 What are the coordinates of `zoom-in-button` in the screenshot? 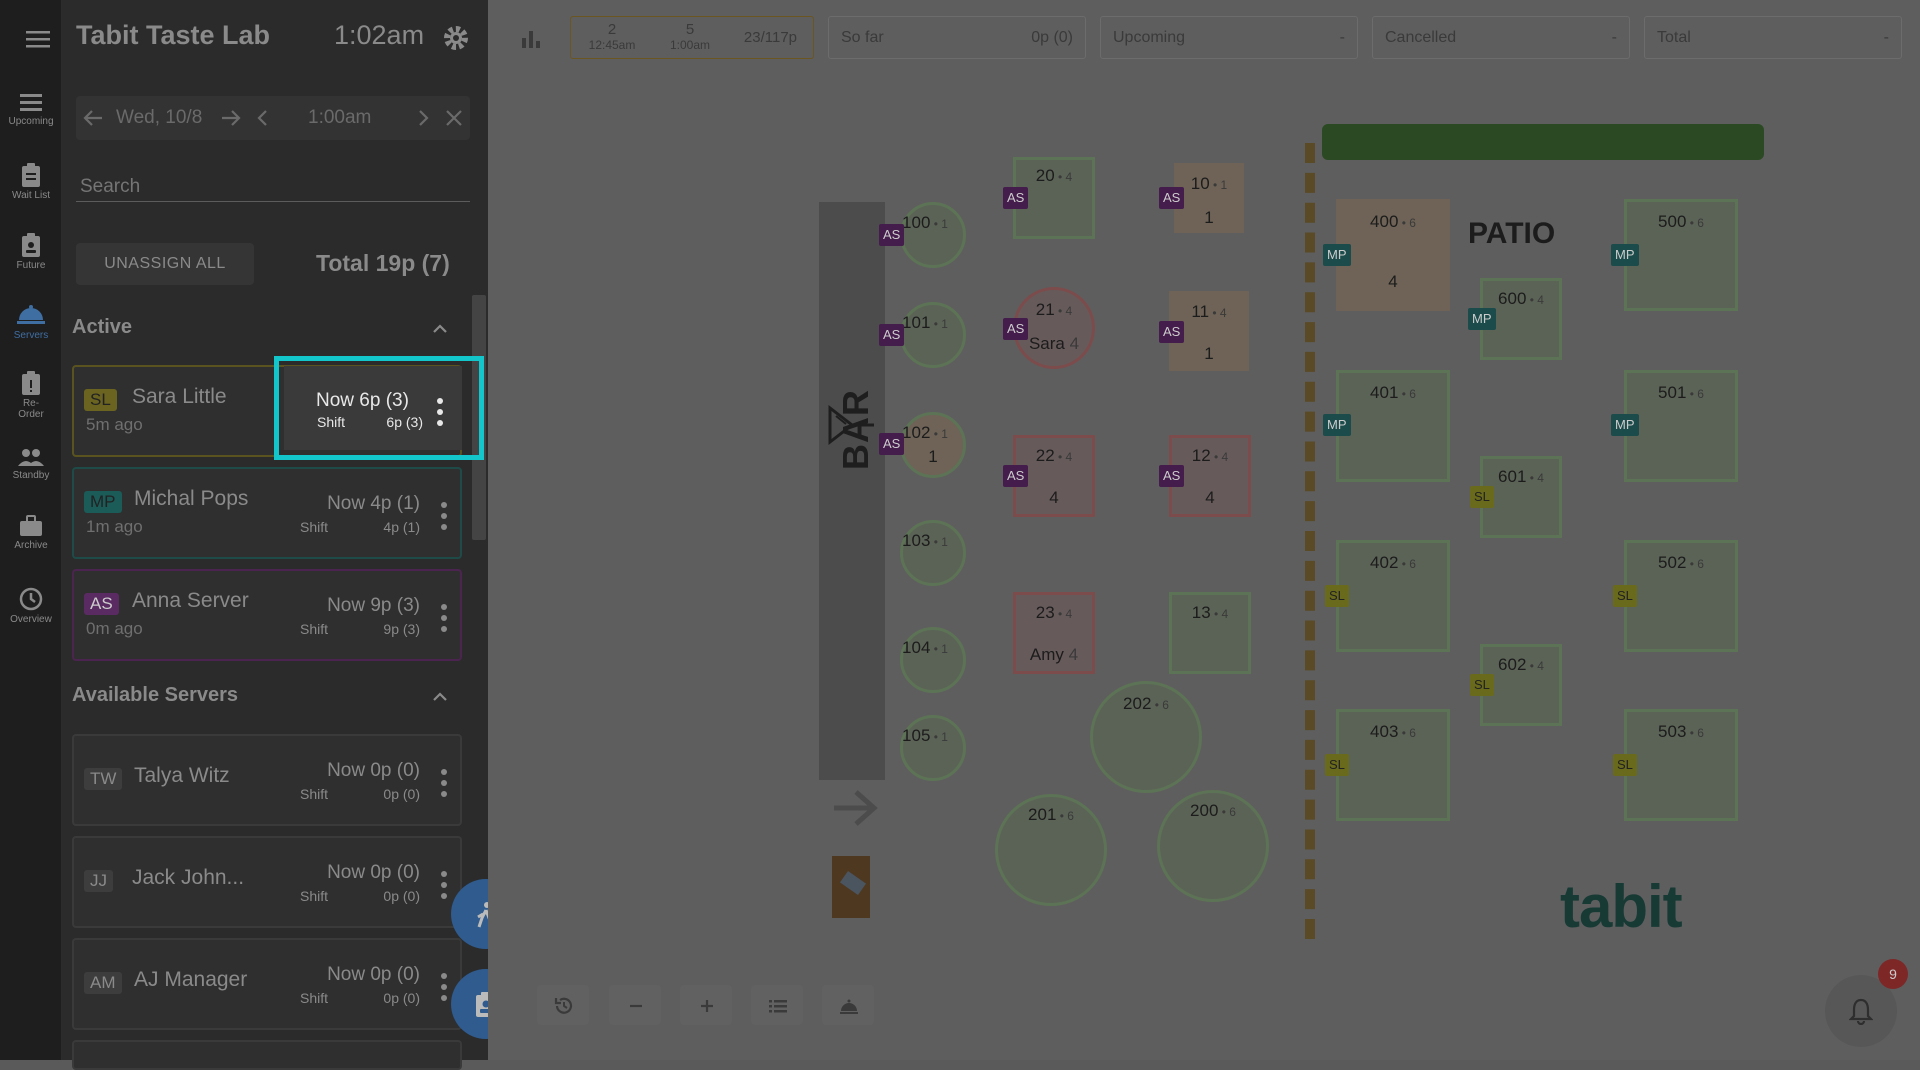 It's located at (706, 1005).